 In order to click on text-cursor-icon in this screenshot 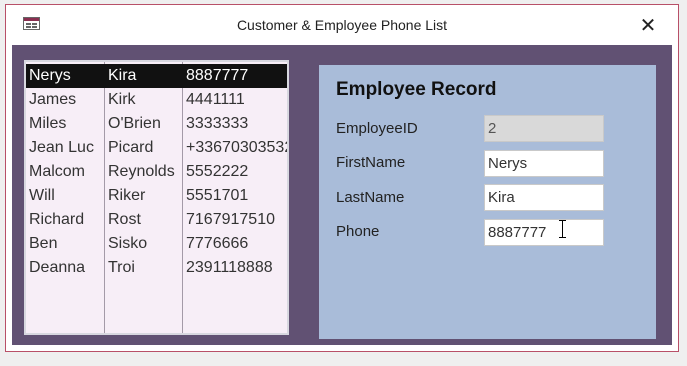, I will do `click(563, 229)`.